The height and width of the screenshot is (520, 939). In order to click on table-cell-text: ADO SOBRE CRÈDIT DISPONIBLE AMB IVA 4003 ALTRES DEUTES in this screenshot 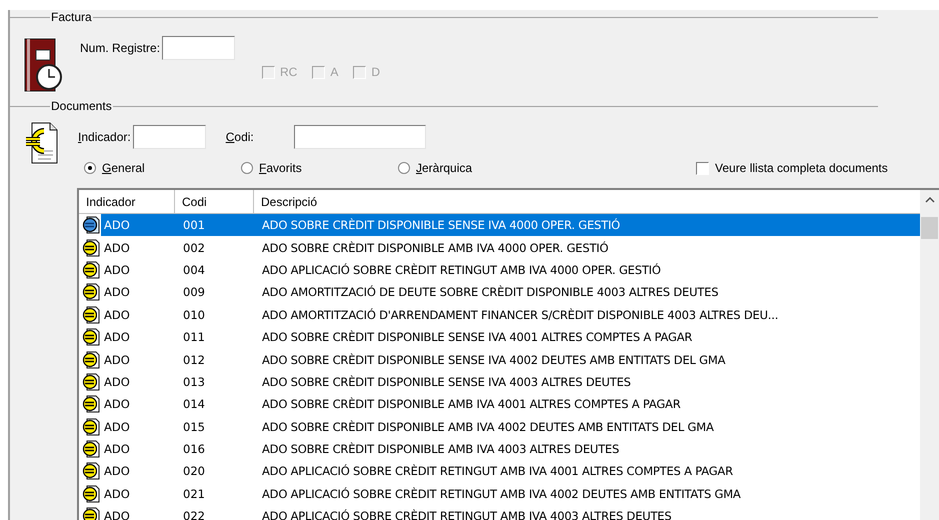, I will do `click(440, 449)`.